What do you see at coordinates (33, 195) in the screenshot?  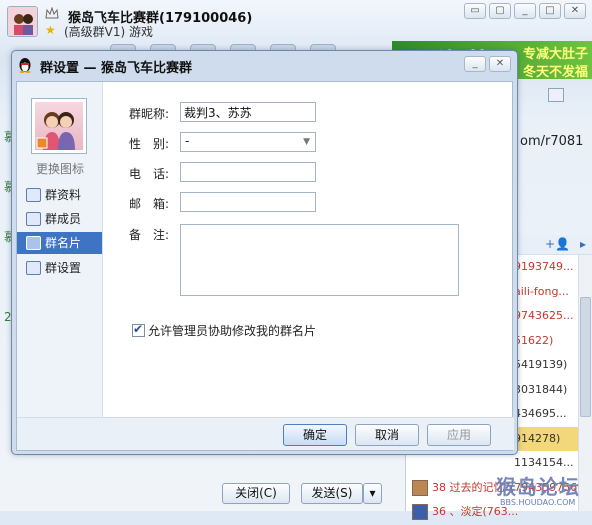 I see `group-info-icon` at bounding box center [33, 195].